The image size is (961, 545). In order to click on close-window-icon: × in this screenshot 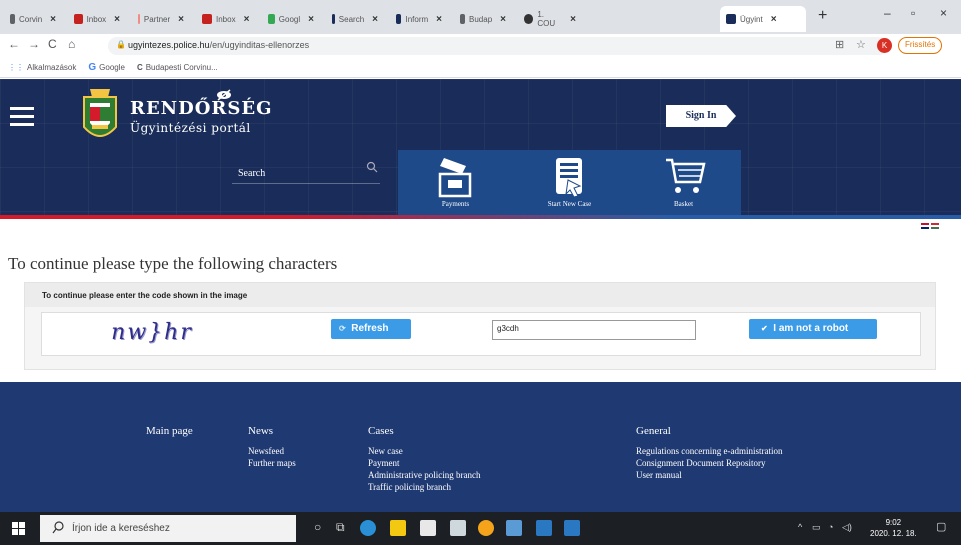, I will do `click(943, 13)`.